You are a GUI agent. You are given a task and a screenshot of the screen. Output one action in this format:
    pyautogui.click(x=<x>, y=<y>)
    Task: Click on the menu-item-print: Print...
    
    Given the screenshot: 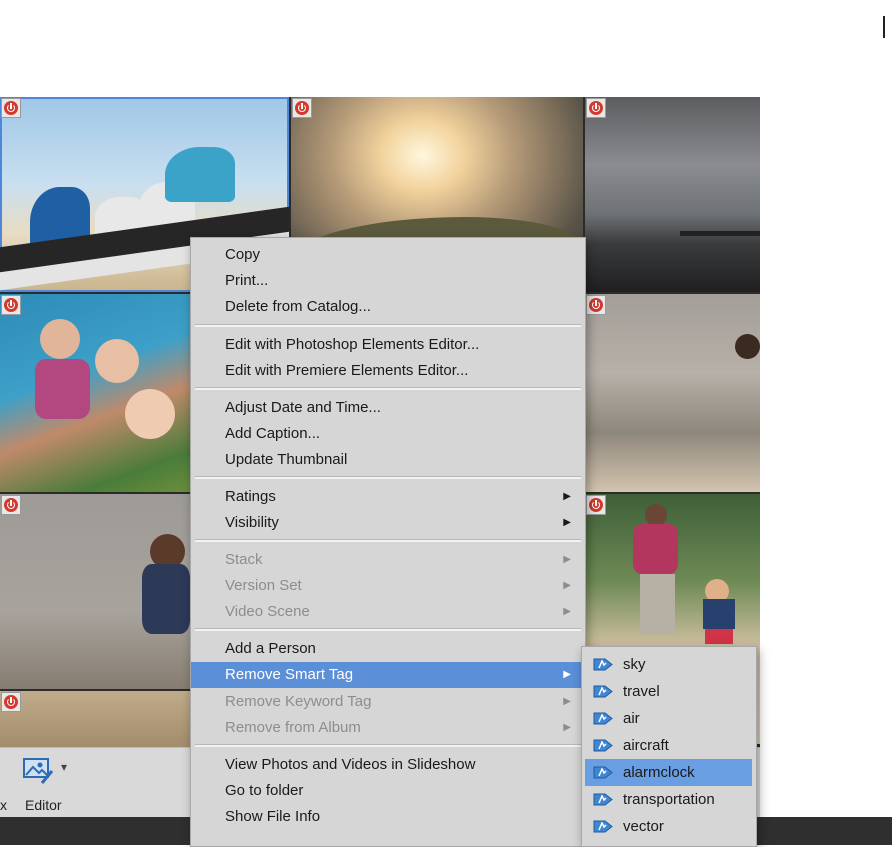 What is the action you would take?
    pyautogui.click(x=388, y=281)
    